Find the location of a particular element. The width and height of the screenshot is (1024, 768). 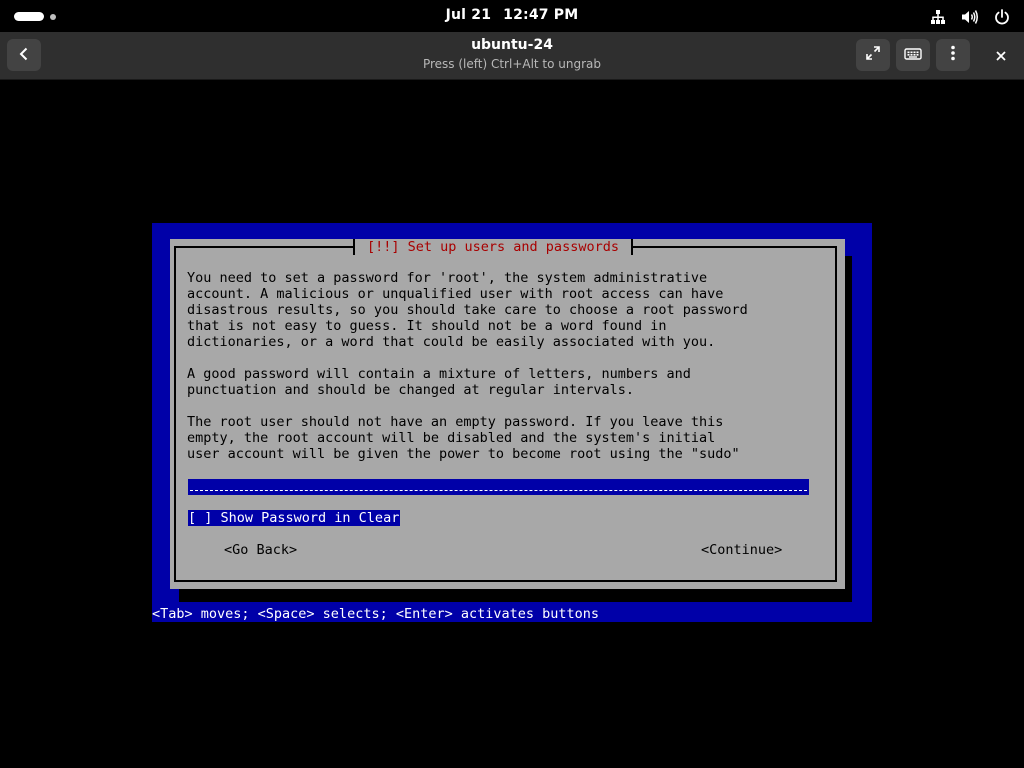

fullscreen-button is located at coordinates (873, 55).